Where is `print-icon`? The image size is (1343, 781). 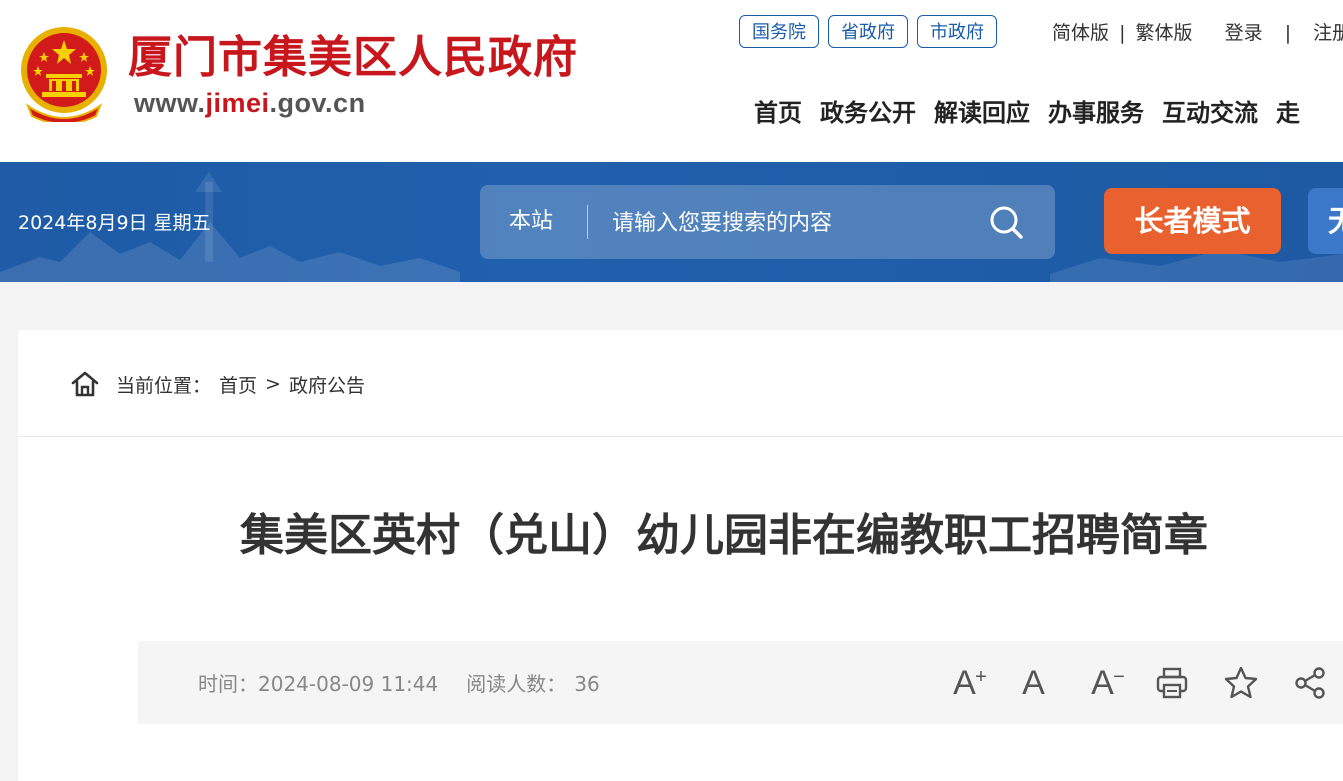
print-icon is located at coordinates (1171, 683).